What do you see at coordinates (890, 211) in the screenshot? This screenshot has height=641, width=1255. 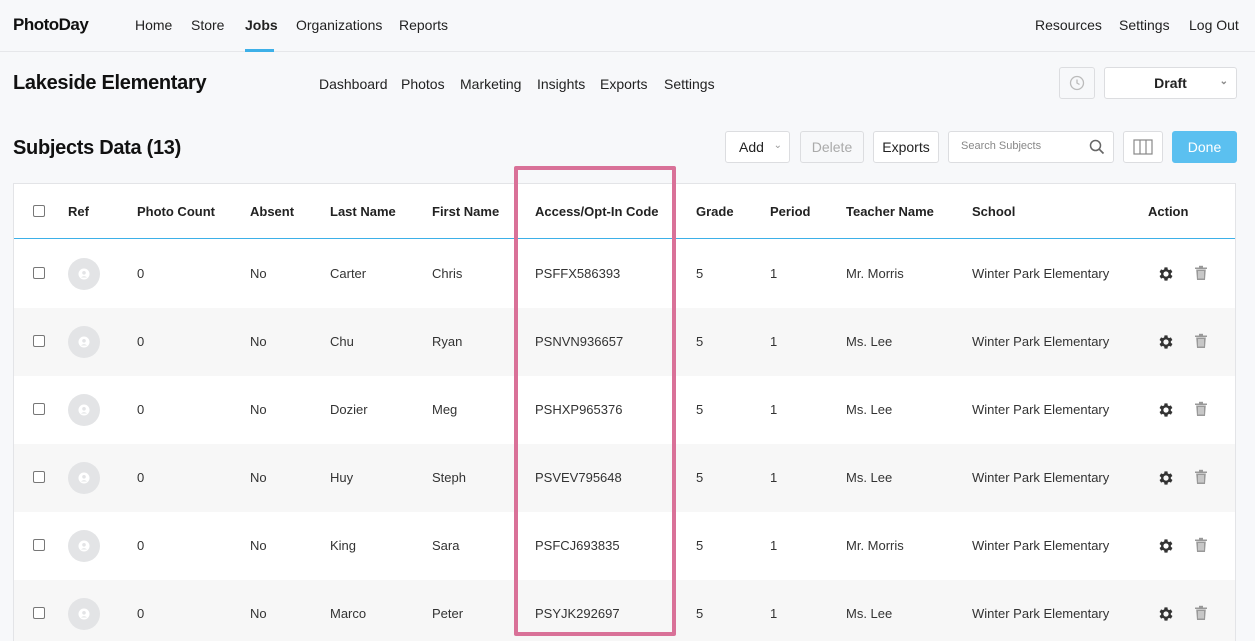 I see `header-teacher-name: Teacher Name` at bounding box center [890, 211].